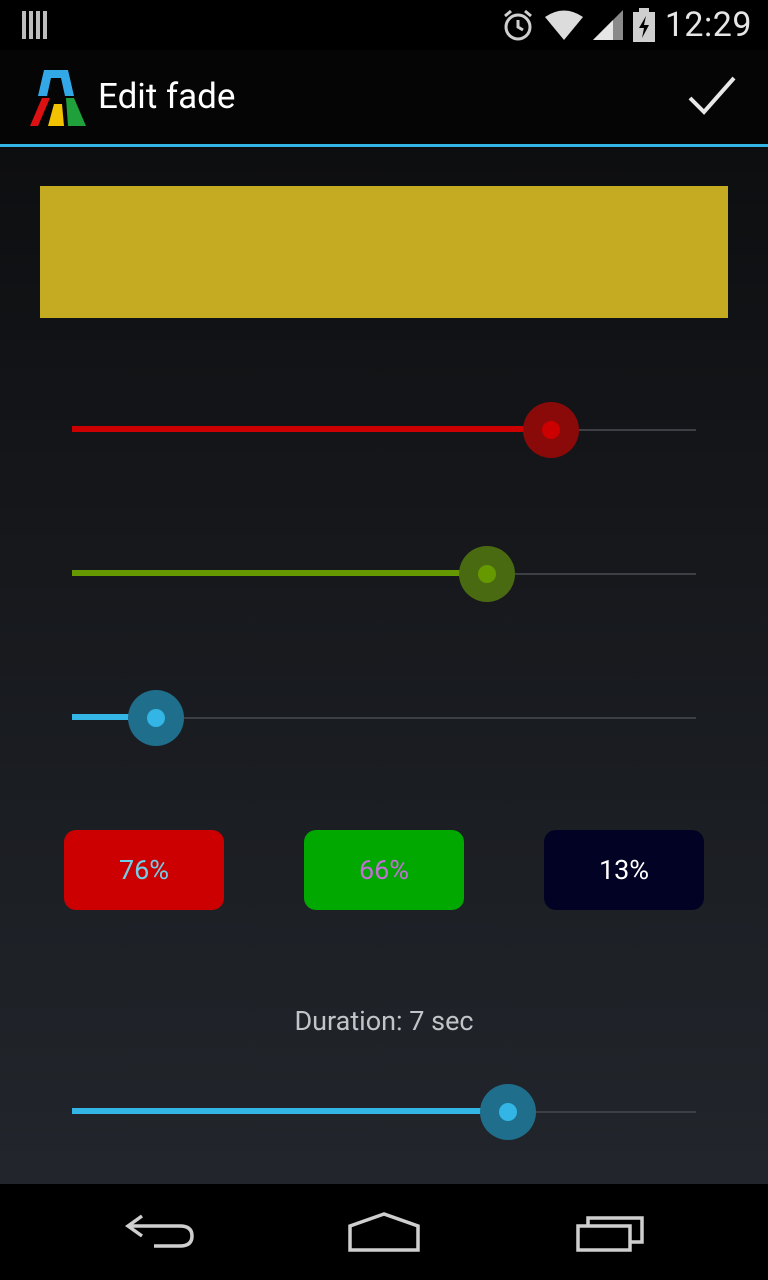 Image resolution: width=768 pixels, height=1280 pixels. Describe the element at coordinates (384, 1021) in the screenshot. I see `duration-label: Duration: 7 sec` at that location.